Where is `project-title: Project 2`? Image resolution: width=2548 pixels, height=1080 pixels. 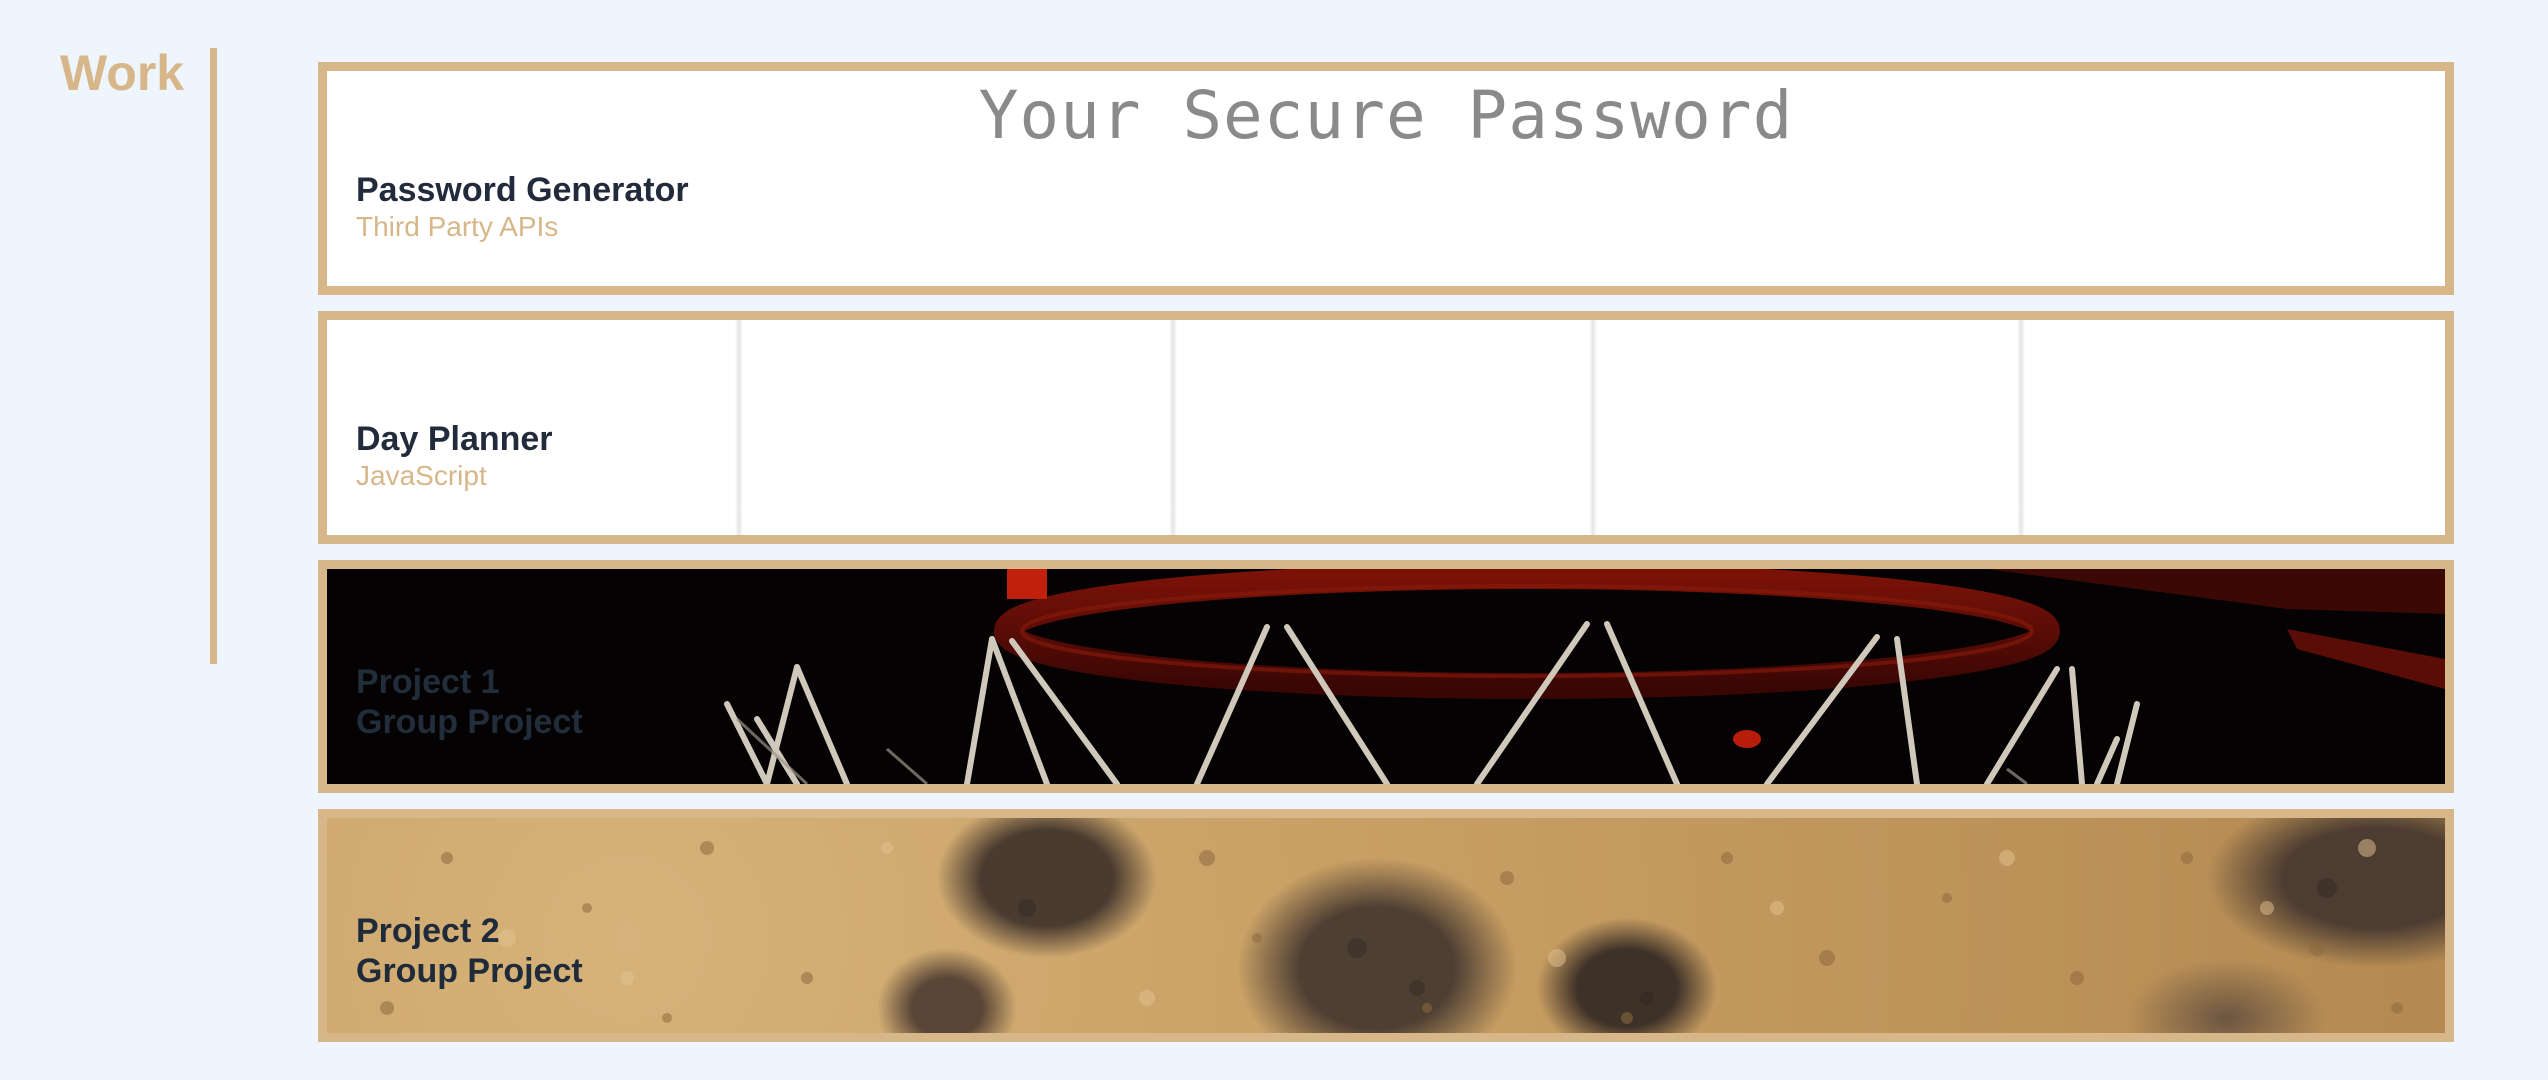 project-title: Project 2 is located at coordinates (469, 931).